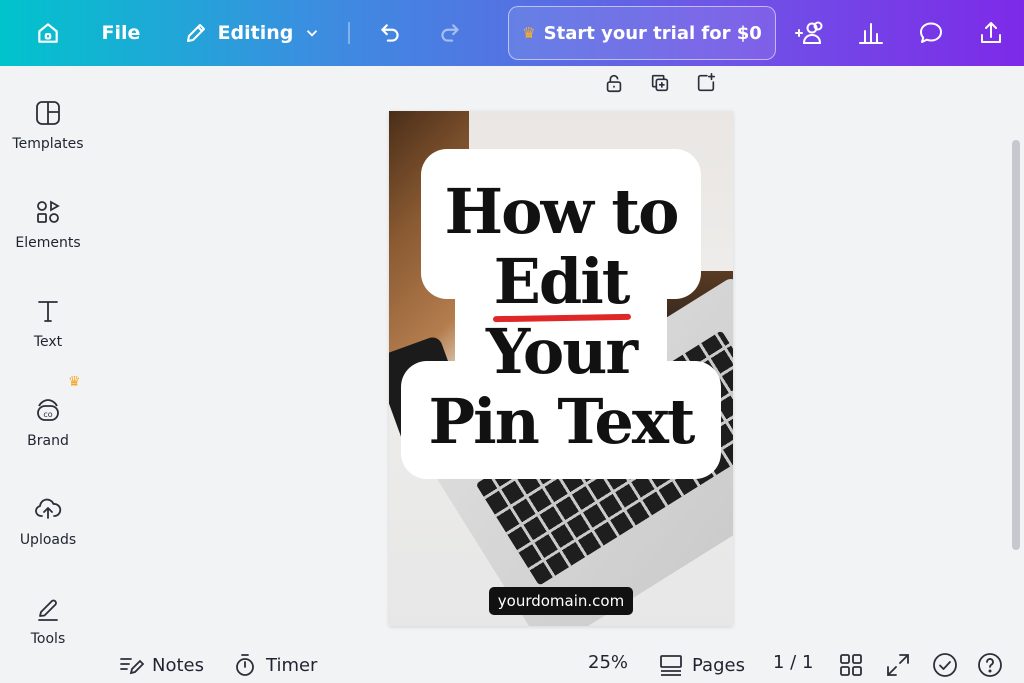 Image resolution: width=1024 pixels, height=683 pixels. I want to click on templates-icon, so click(48, 113).